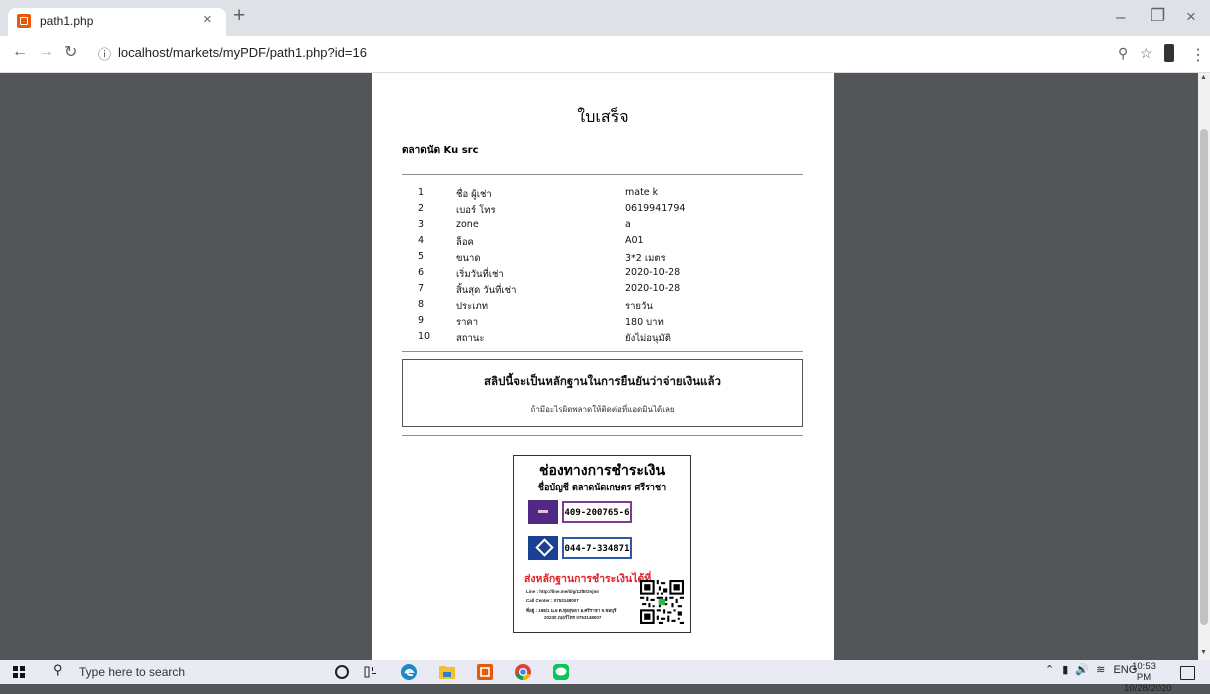 Image resolution: width=1210 pixels, height=694 pixels. Describe the element at coordinates (467, 322) in the screenshot. I see `row-label: ราคา` at that location.